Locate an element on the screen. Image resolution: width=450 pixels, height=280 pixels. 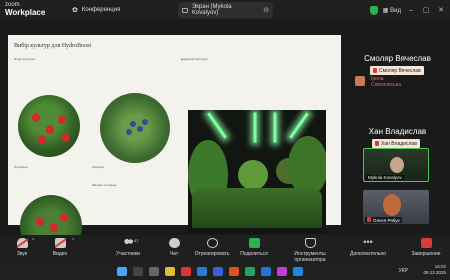
slide-left-subtitle: Ягідні культури is located at coordinates (24, 59).